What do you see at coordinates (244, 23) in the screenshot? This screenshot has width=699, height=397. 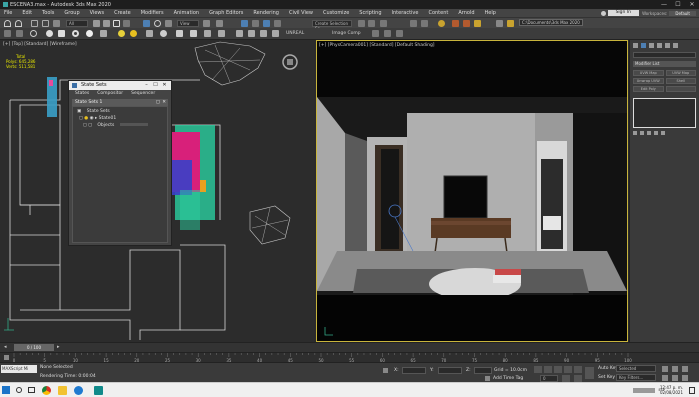 I see `snap-toggle-icon` at bounding box center [244, 23].